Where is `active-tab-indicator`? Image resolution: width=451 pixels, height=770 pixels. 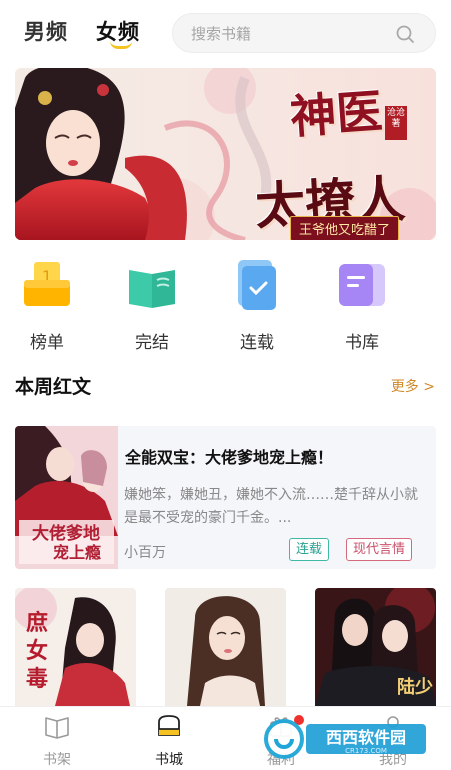
active-tab-indicator is located at coordinates (121, 45).